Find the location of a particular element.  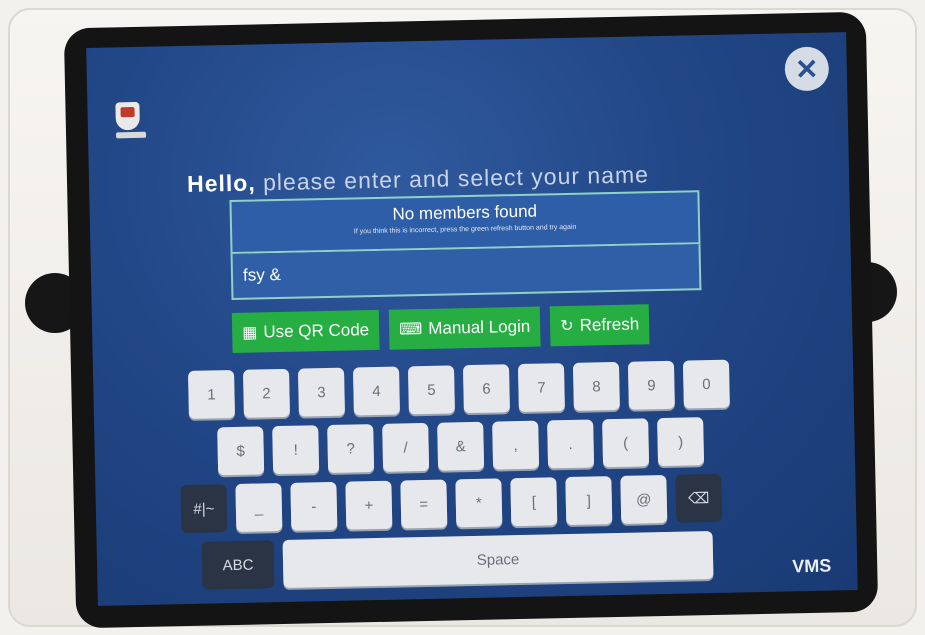

use-qr-code-button: ▦ Use QR Code is located at coordinates (305, 331).